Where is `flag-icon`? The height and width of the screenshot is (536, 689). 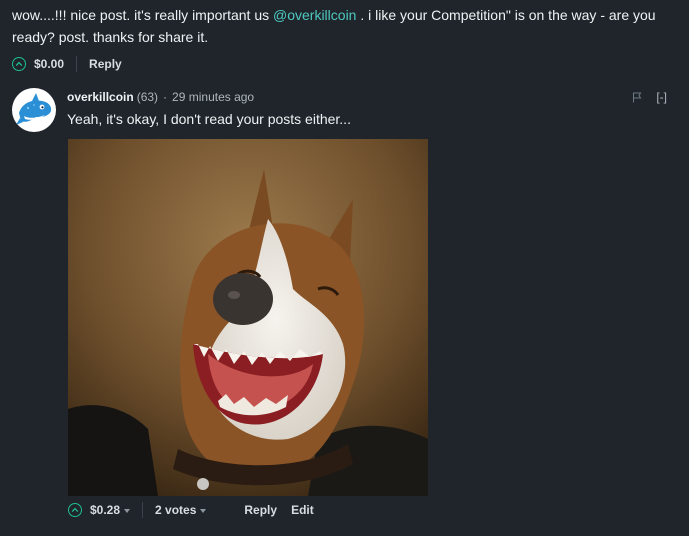 flag-icon is located at coordinates (637, 97).